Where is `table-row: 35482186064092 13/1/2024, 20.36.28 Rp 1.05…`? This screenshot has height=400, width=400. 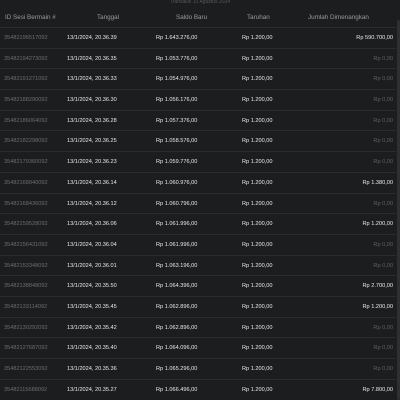 table-row: 35482186064092 13/1/2024, 20.36.28 Rp 1.05… is located at coordinates (200, 120).